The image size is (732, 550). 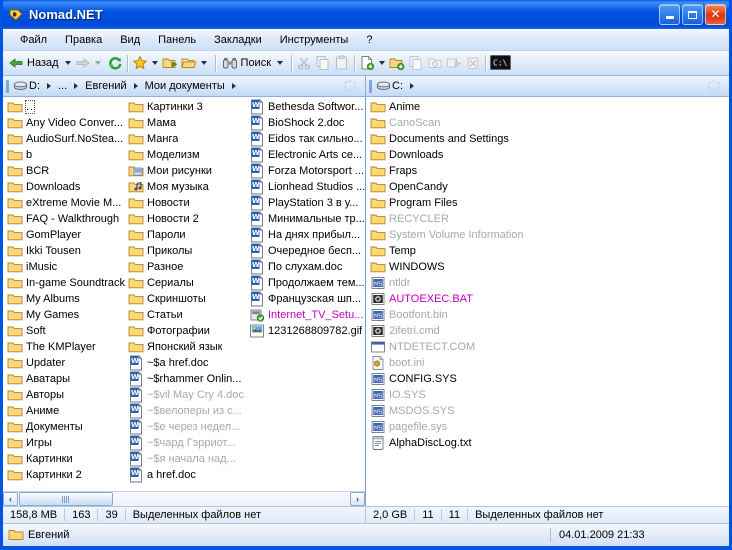 I want to click on file-list-item: System Volume Information, so click(x=459, y=235).